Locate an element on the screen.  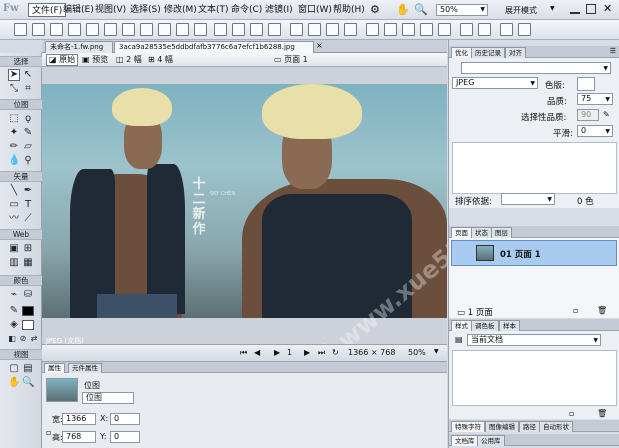
view-preview-button: ▣ 预览 is located at coordinates (95, 60).